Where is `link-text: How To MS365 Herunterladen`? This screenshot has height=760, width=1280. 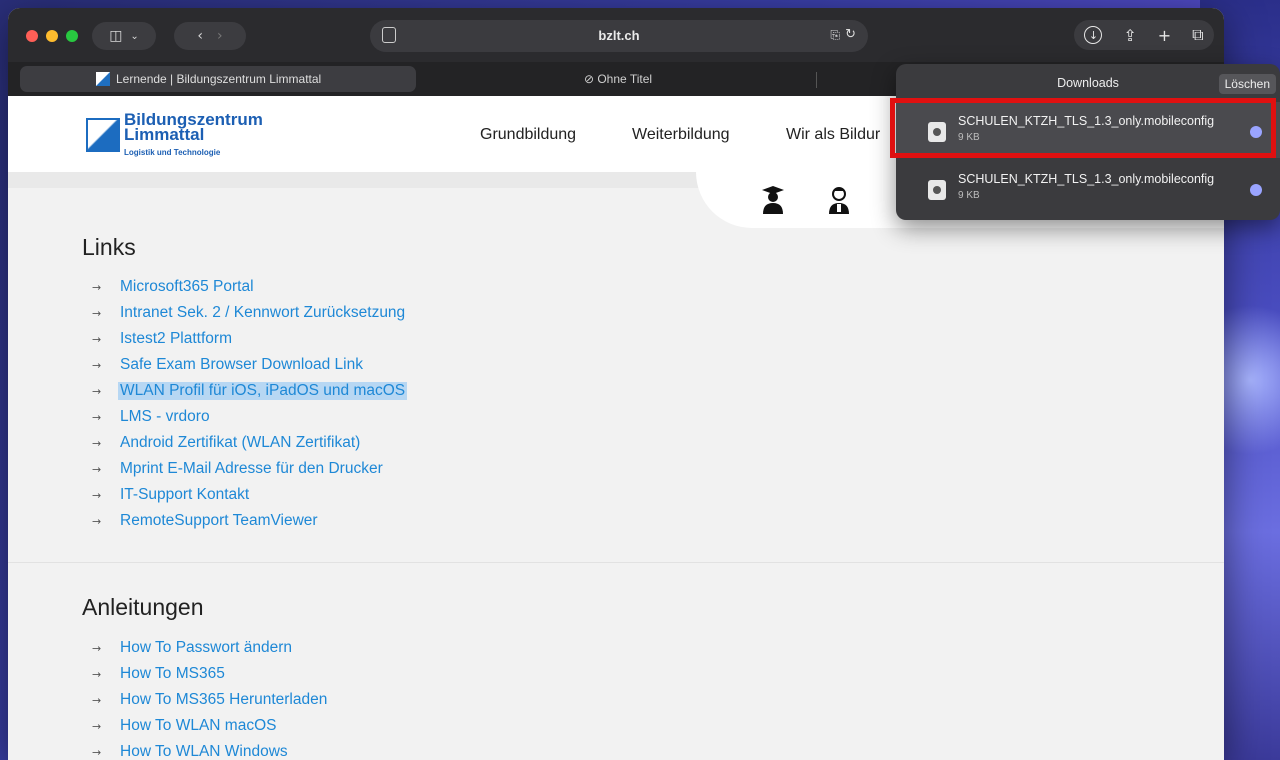
link-text: How To MS365 Herunterladen is located at coordinates (223, 700).